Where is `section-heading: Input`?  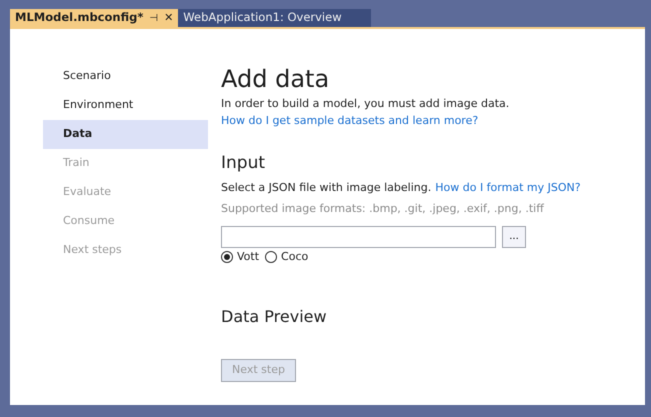 section-heading: Input is located at coordinates (243, 163).